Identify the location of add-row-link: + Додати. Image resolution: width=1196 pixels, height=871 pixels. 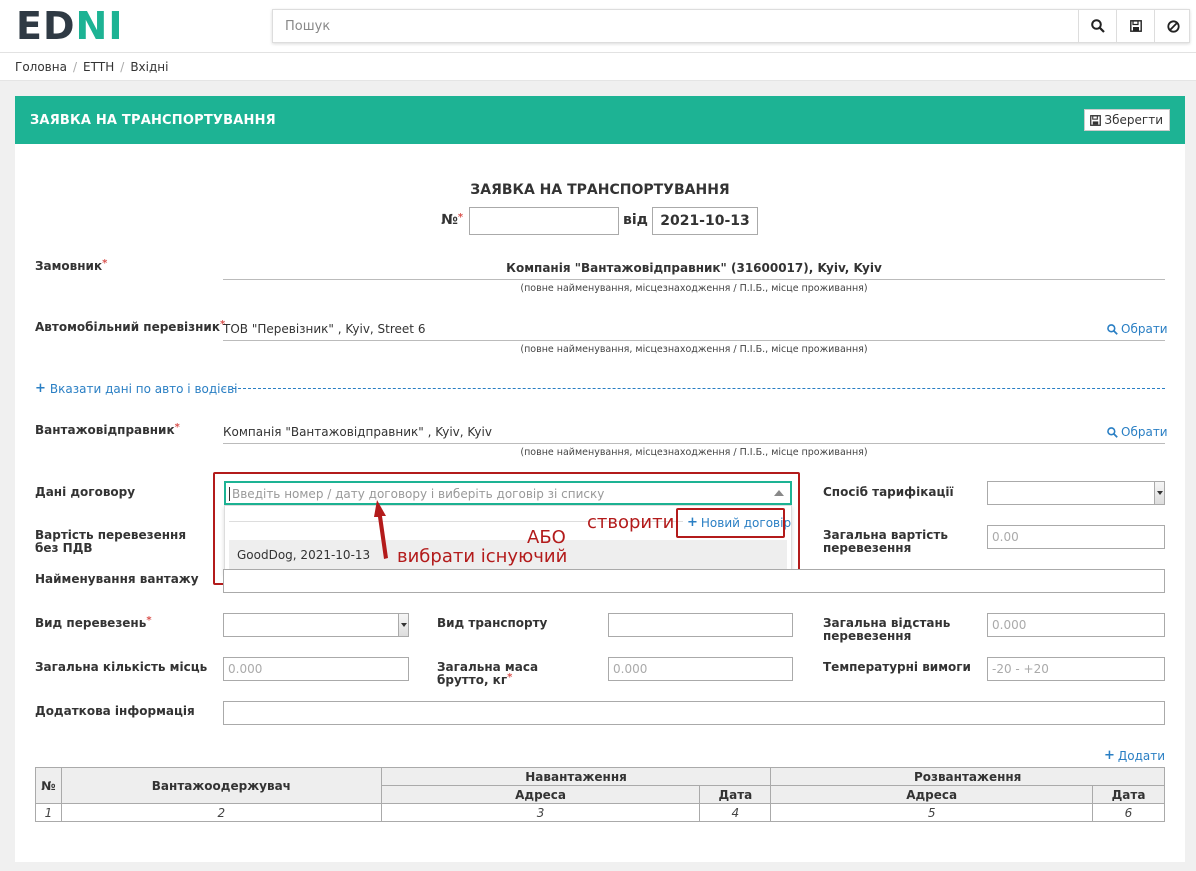
(1134, 755).